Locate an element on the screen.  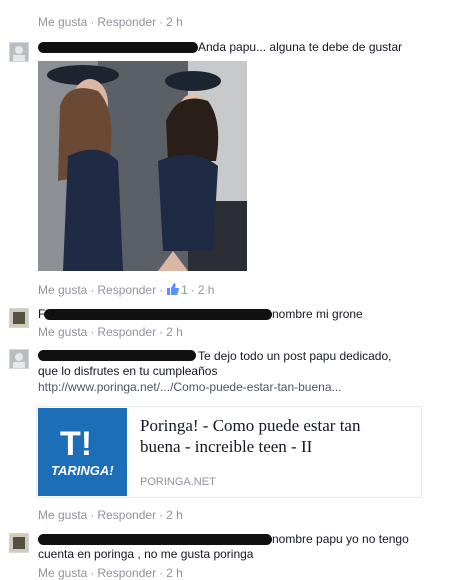
comment-text-line1: nombre papu yo no tengo is located at coordinates (340, 539).